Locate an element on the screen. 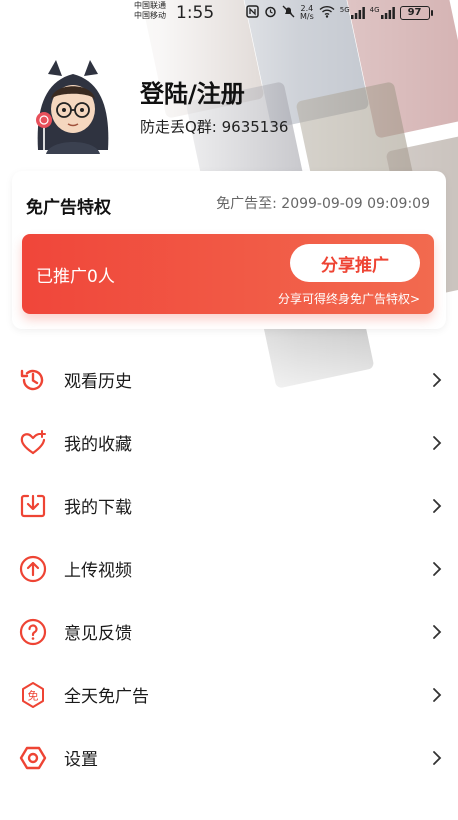 This screenshot has height=820, width=458. carrier-labels: 中国联通 中国移动 is located at coordinates (150, 11).